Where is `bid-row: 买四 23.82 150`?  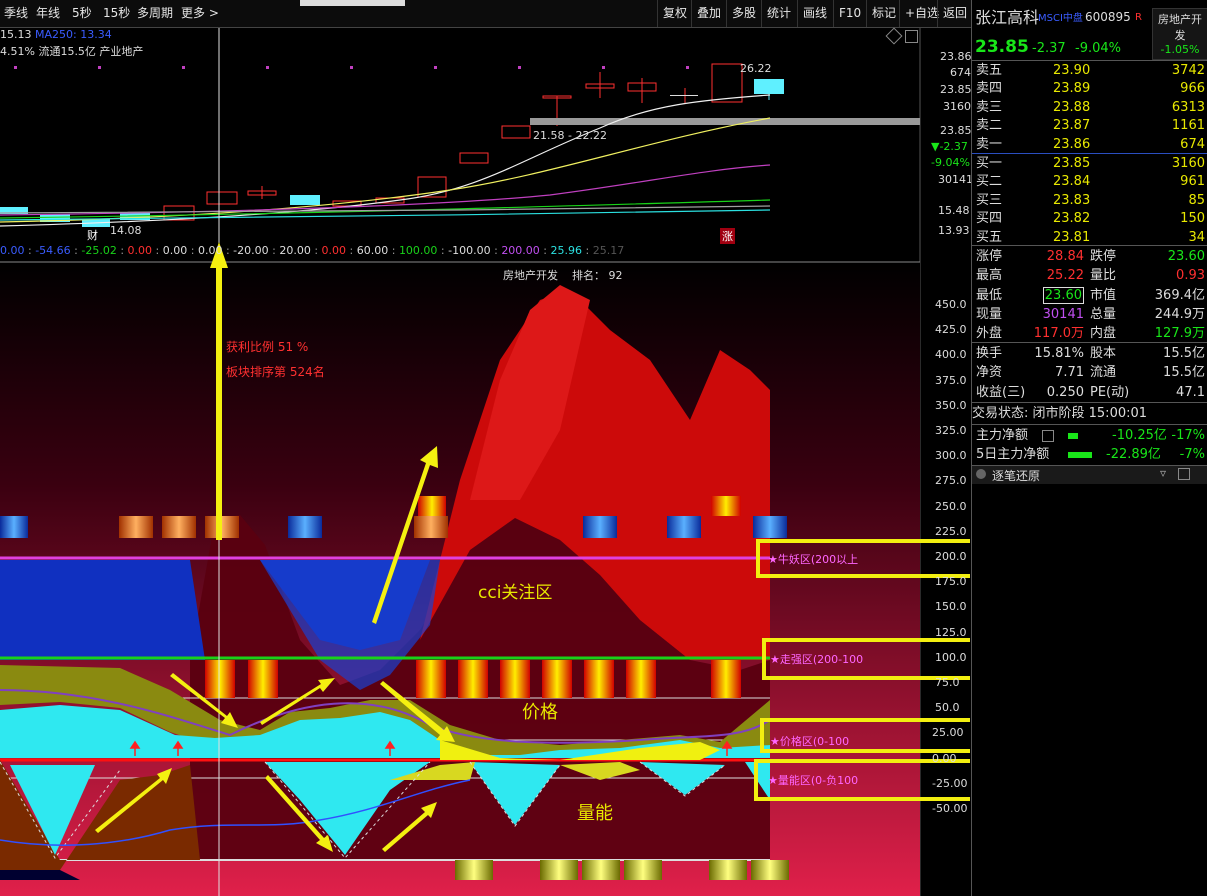 bid-row: 买四 23.82 150 is located at coordinates (1089, 218).